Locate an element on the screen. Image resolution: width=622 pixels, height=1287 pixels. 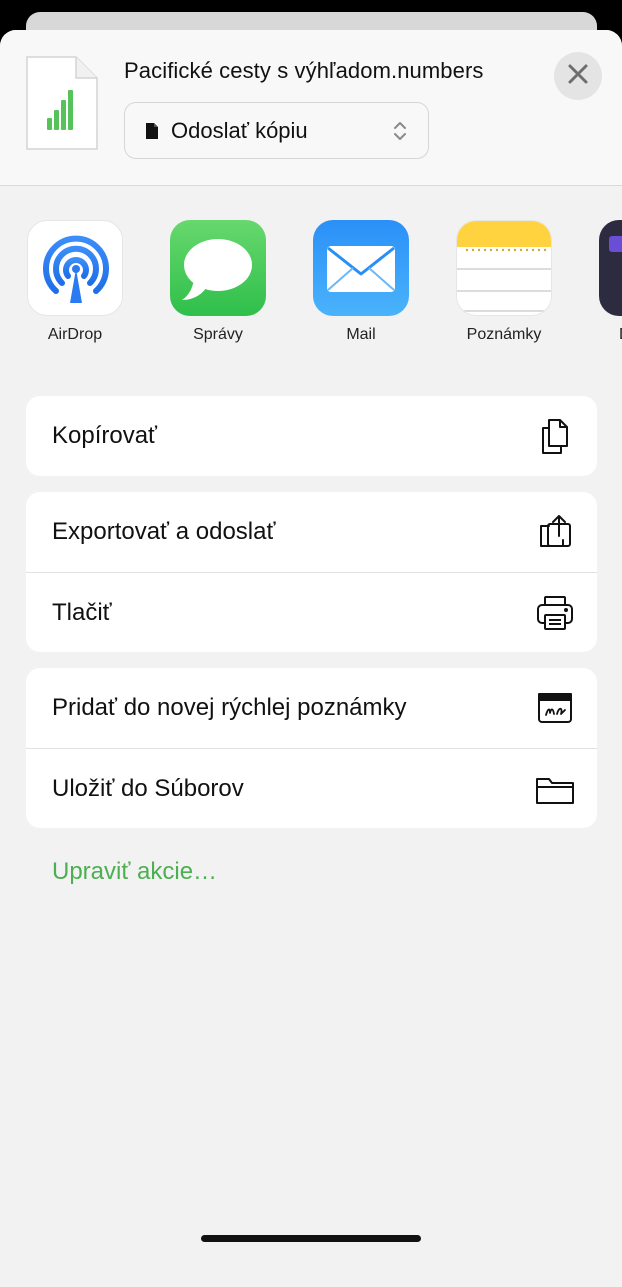
share-app-messages: Správy is located at coordinates (218, 282).